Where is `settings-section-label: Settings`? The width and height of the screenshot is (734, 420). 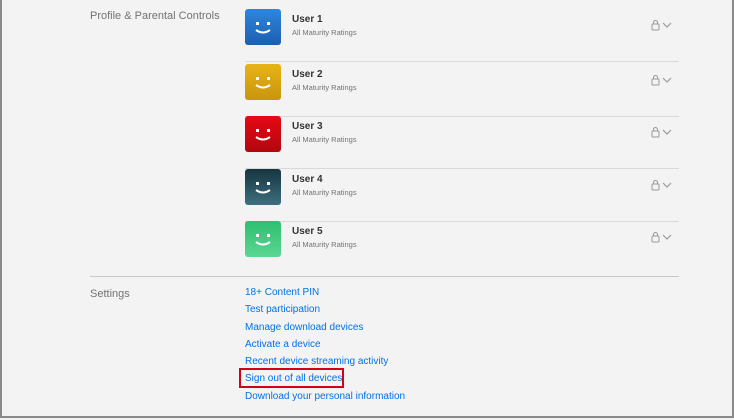
settings-section-label: Settings is located at coordinates (110, 294).